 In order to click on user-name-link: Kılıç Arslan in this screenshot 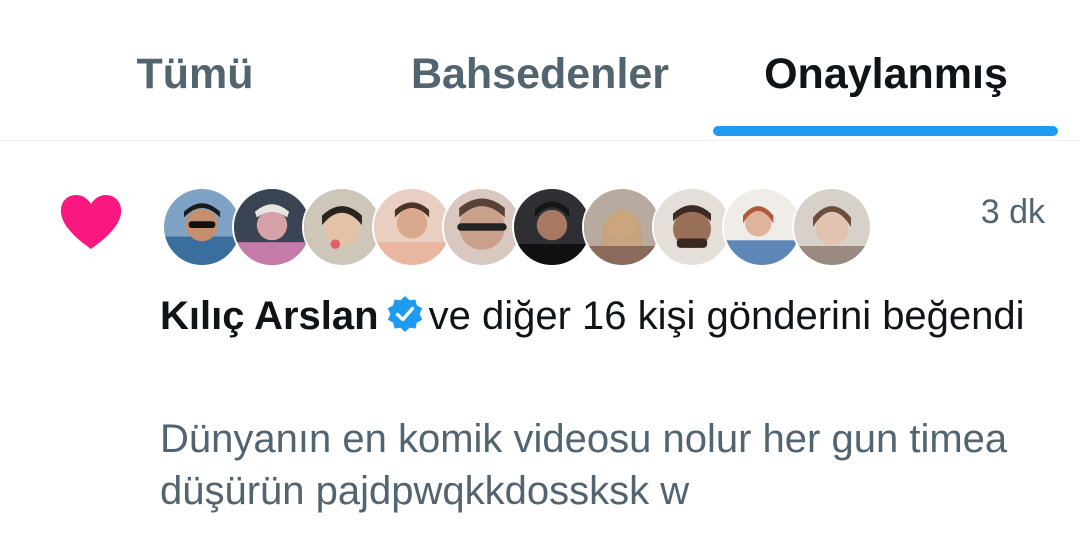, I will do `click(269, 316)`.